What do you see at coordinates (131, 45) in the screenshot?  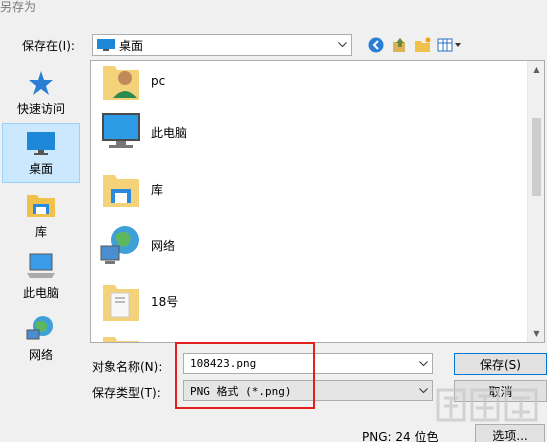 I see `location-text: 桌面` at bounding box center [131, 45].